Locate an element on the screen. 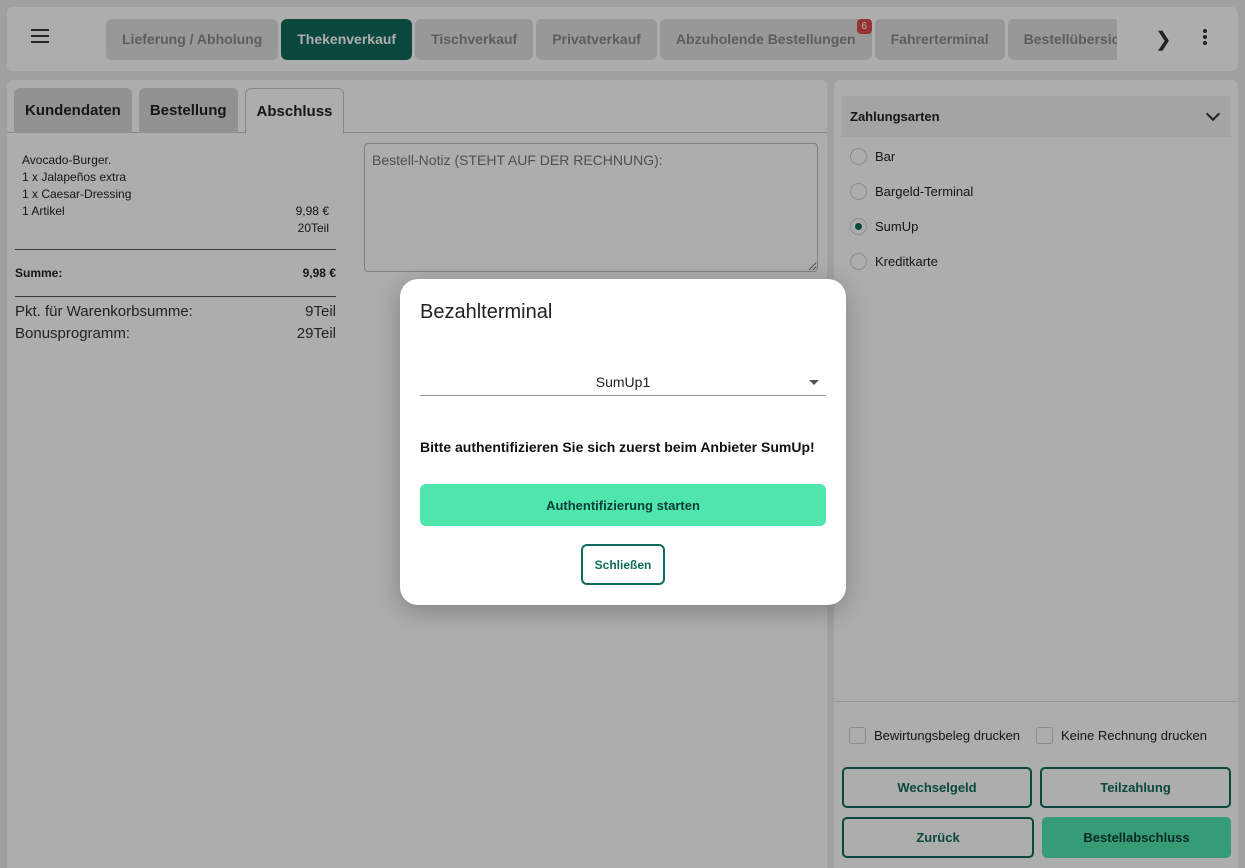  terminal-select: SumUp1 is located at coordinates (623, 383).